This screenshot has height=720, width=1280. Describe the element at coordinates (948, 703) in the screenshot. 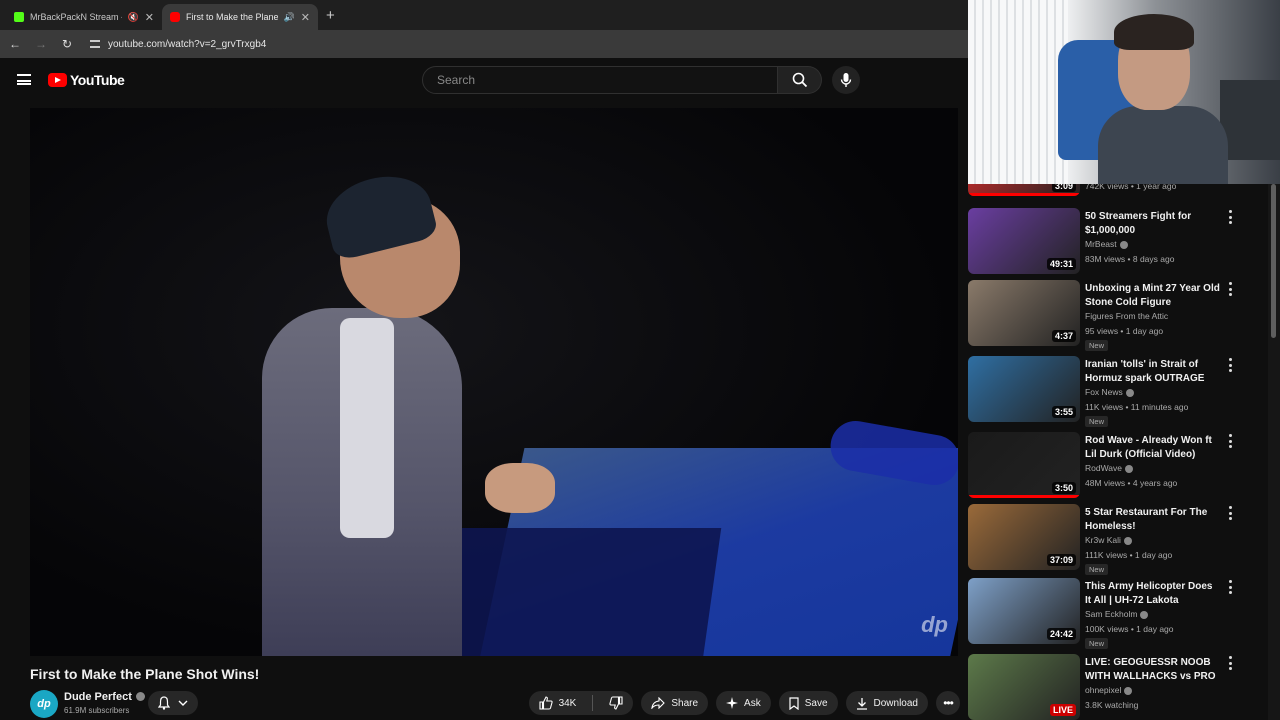

I see `more-actions-button: •••` at that location.